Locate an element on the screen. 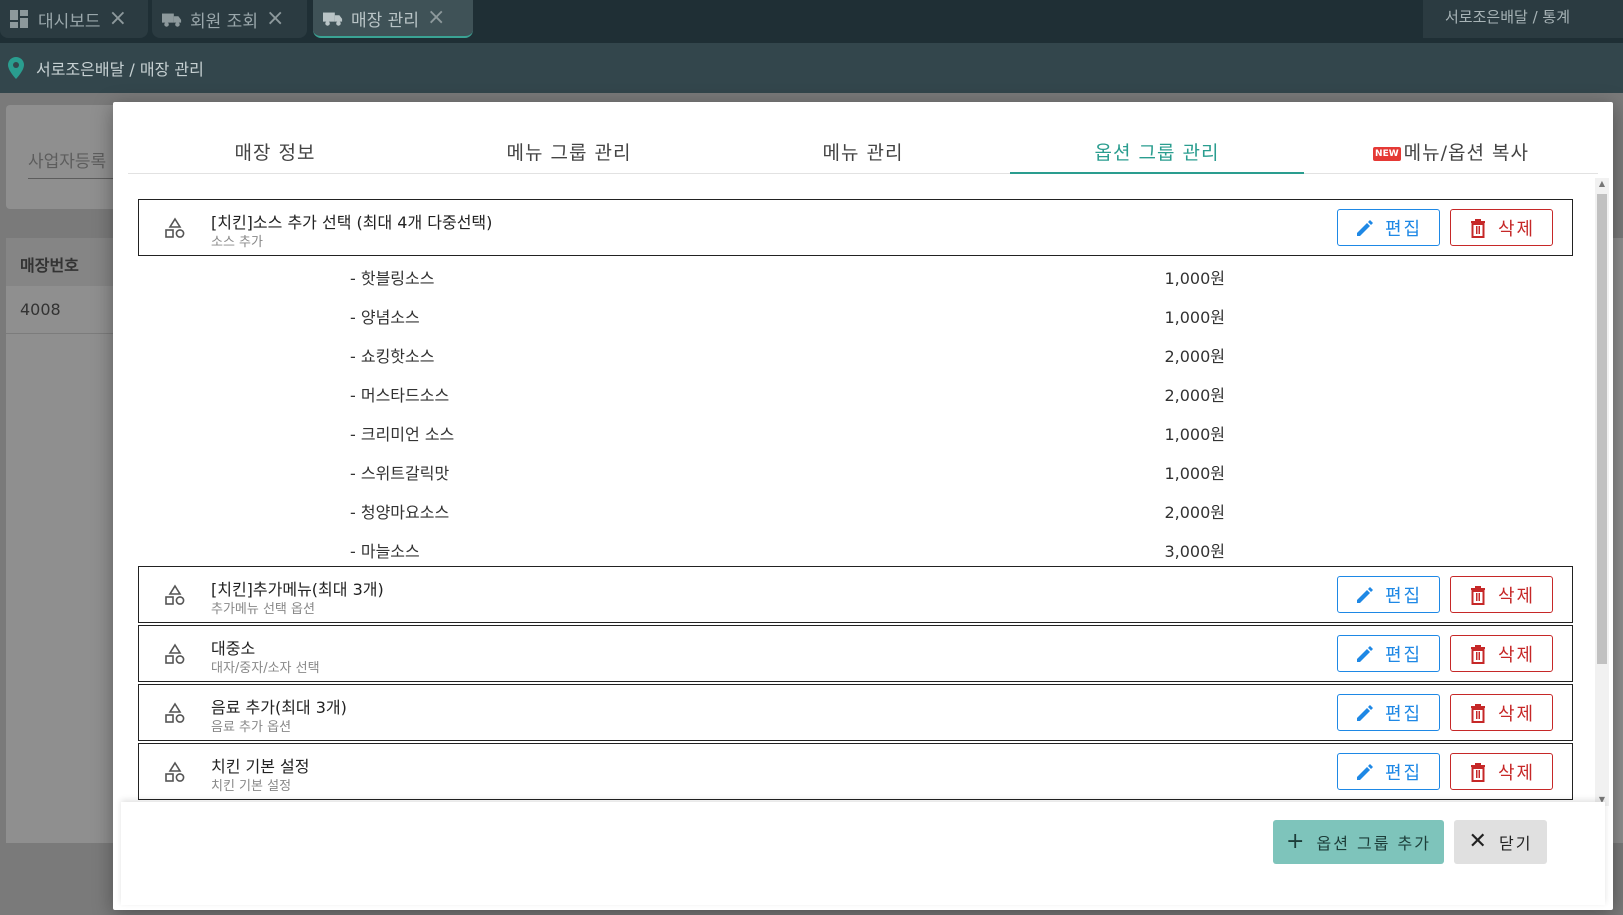  option-name: - 크리미언 소스 is located at coordinates (402, 434).